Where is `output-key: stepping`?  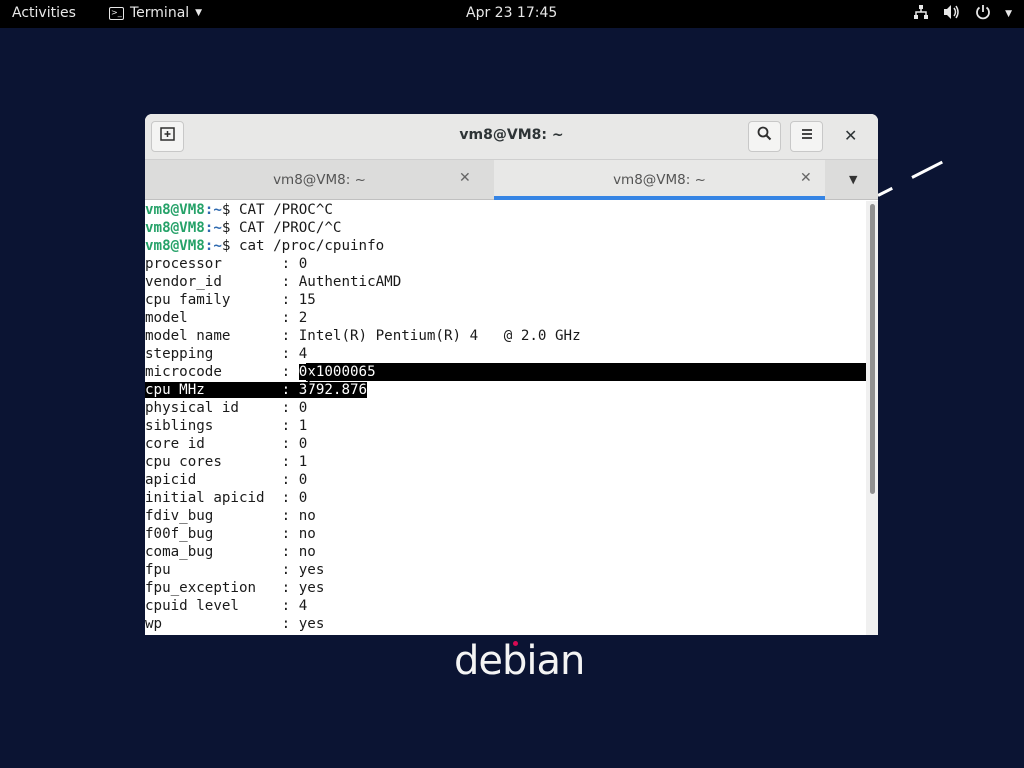
output-key: stepping is located at coordinates (213, 354).